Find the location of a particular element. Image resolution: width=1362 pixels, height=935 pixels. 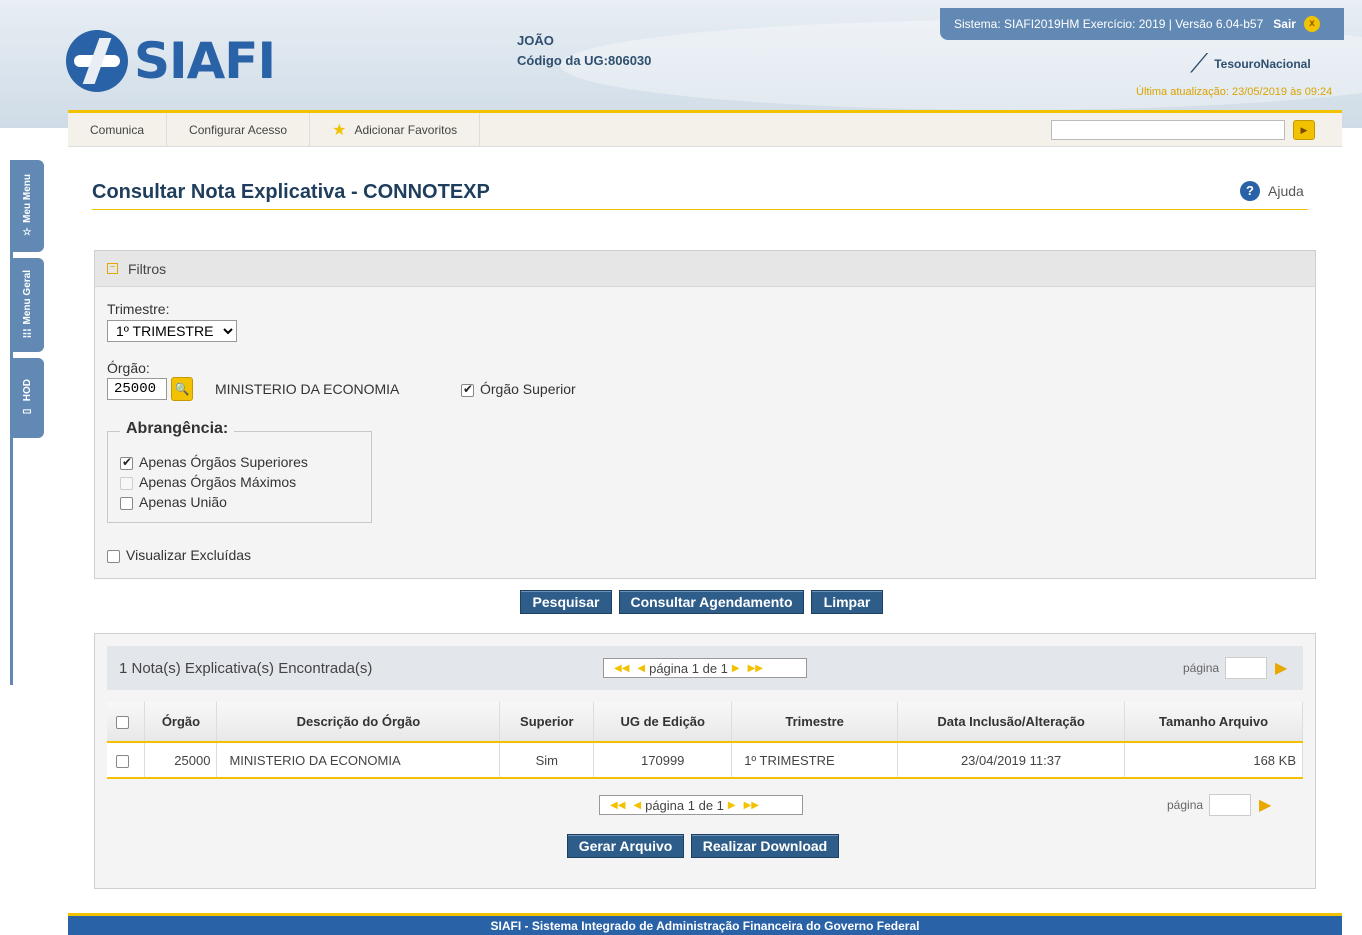

logout-icon: x is located at coordinates (1311, 24).